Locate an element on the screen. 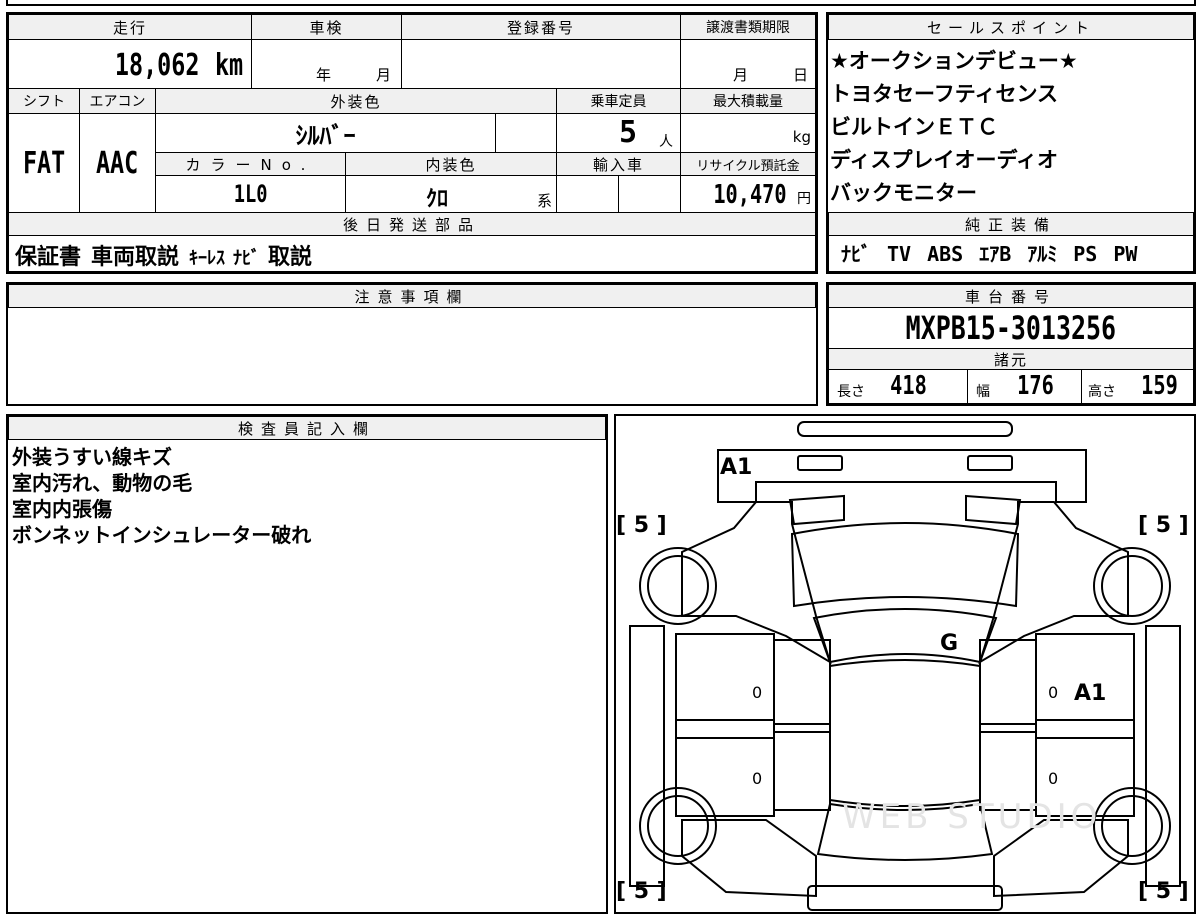  equipment-item: ｴｱB is located at coordinates (995, 254).